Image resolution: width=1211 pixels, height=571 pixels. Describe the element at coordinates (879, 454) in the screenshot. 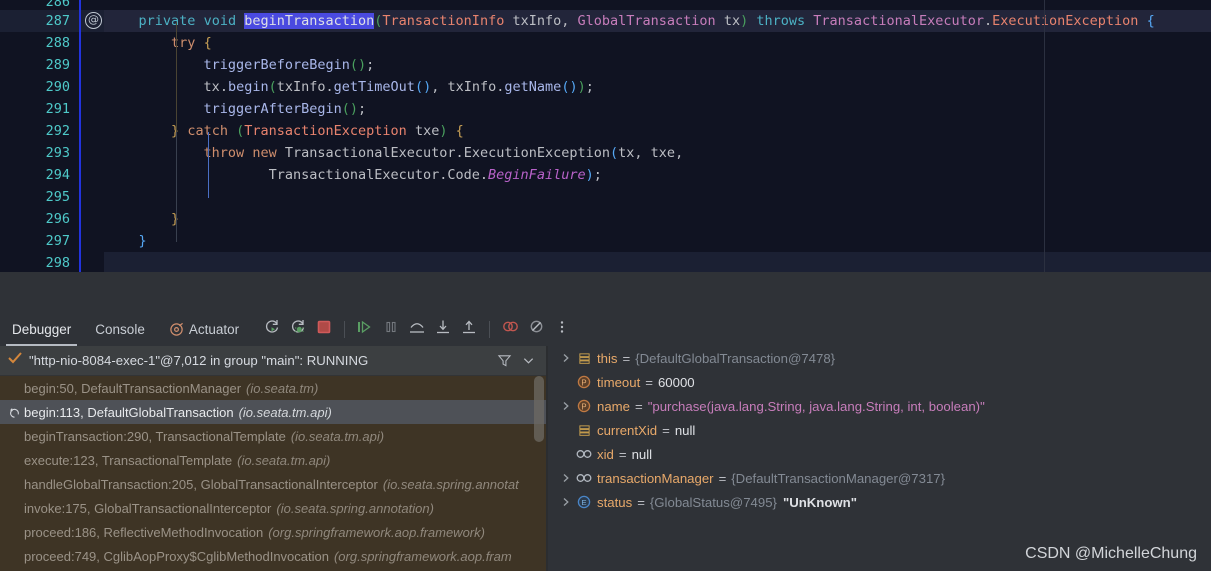

I see `variable-row: xid = null` at that location.